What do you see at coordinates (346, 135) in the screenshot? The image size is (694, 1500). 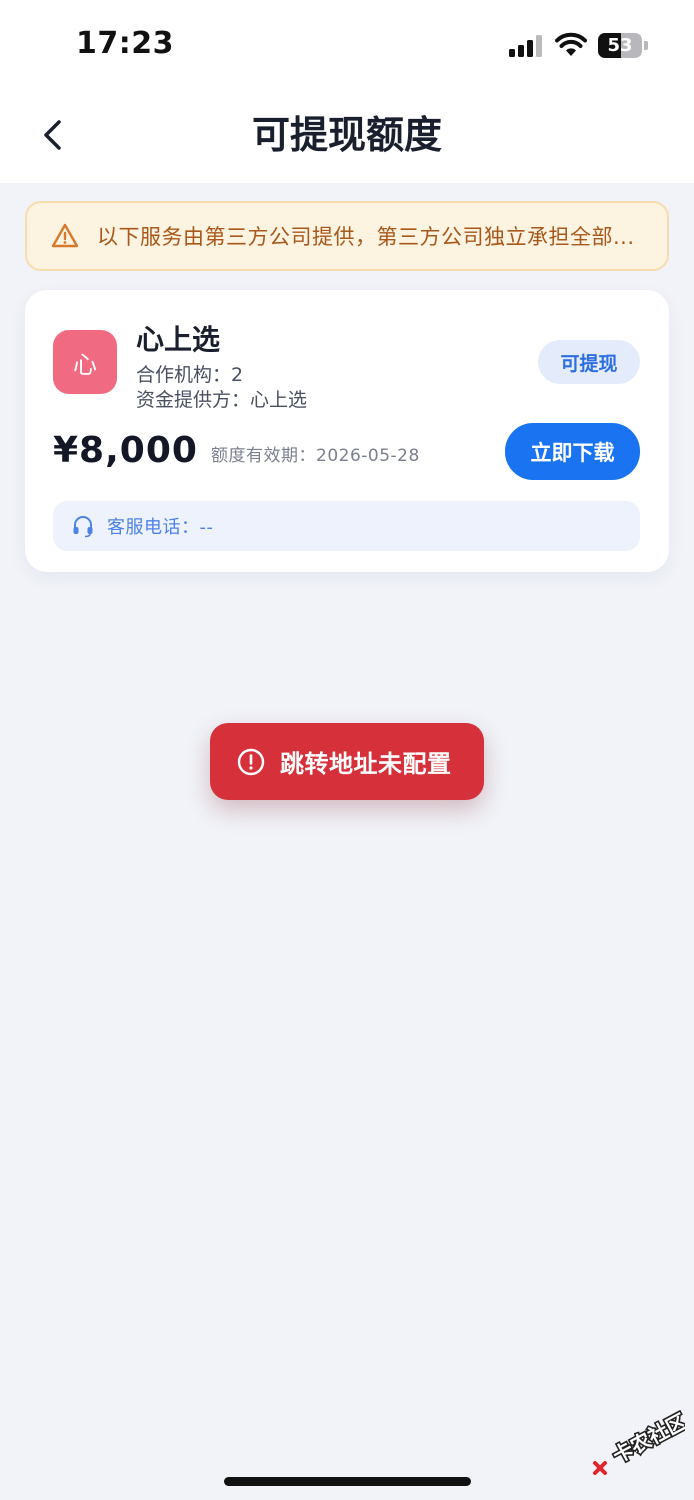 I see `page-title: 可提现额度` at bounding box center [346, 135].